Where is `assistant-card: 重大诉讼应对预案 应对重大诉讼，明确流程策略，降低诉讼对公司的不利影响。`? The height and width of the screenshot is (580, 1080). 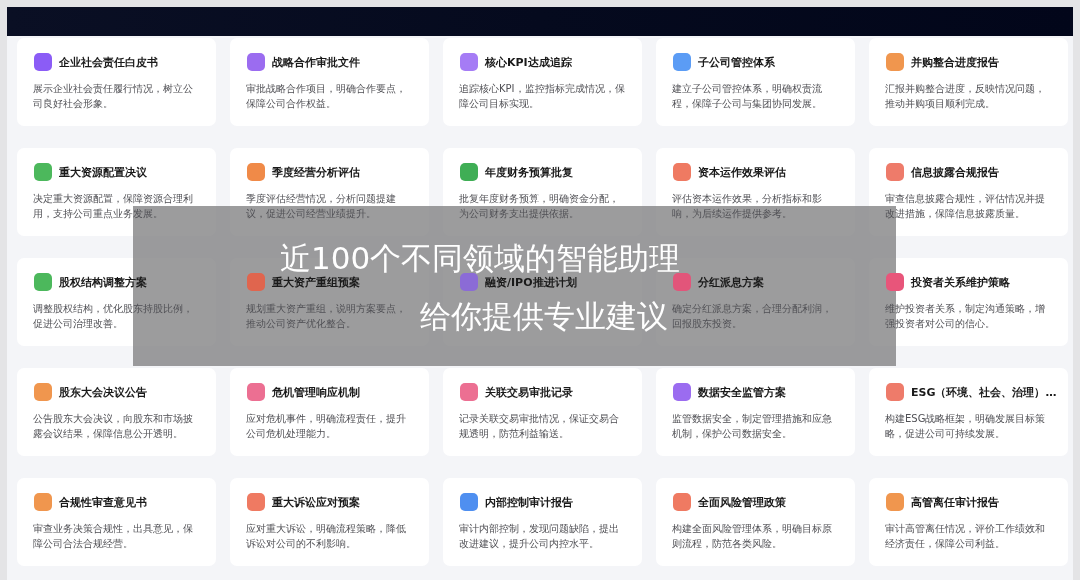 assistant-card: 重大诉讼应对预案 应对重大诉讼，明确流程策略，降低诉讼对公司的不利影响。 is located at coordinates (329, 522).